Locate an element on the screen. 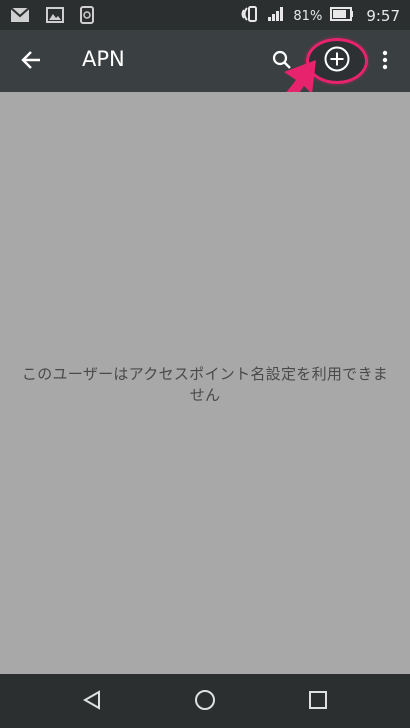 Image resolution: width=410 pixels, height=728 pixels. page-title: APN is located at coordinates (103, 59).